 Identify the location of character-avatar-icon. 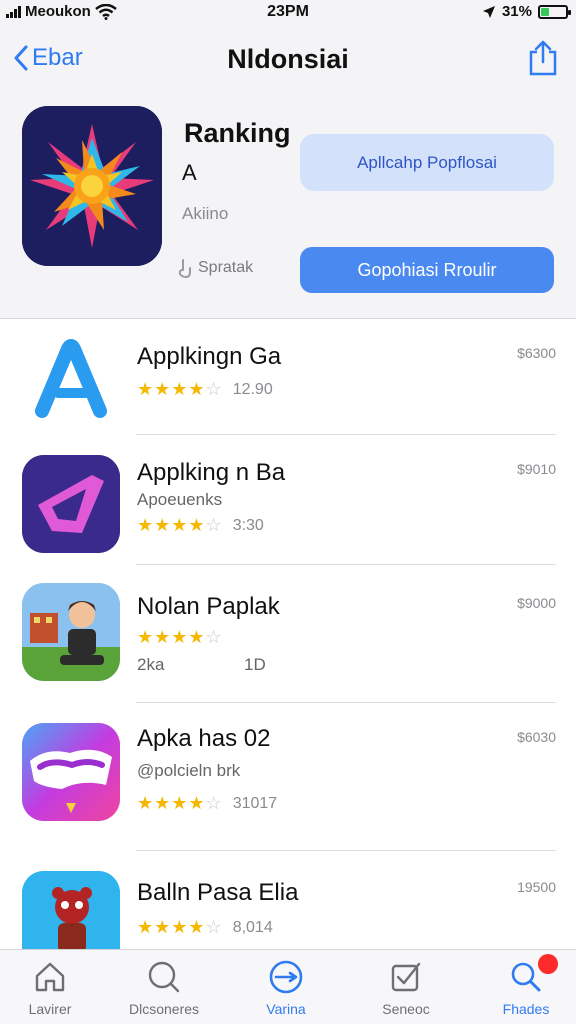
(71, 632).